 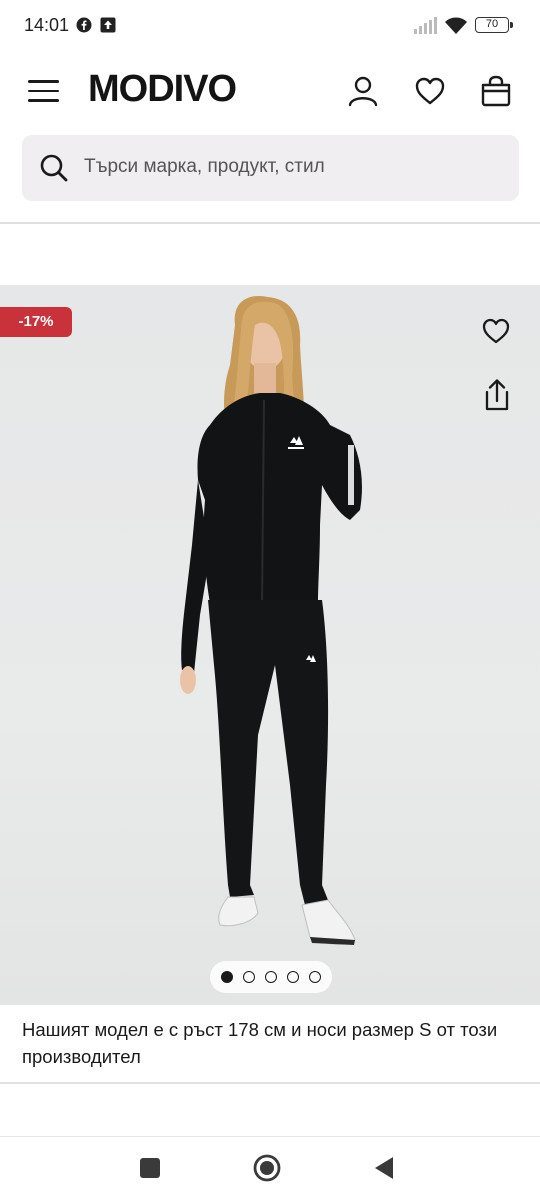 What do you see at coordinates (270, 26) in the screenshot?
I see `status-bar: 14:01 70` at bounding box center [270, 26].